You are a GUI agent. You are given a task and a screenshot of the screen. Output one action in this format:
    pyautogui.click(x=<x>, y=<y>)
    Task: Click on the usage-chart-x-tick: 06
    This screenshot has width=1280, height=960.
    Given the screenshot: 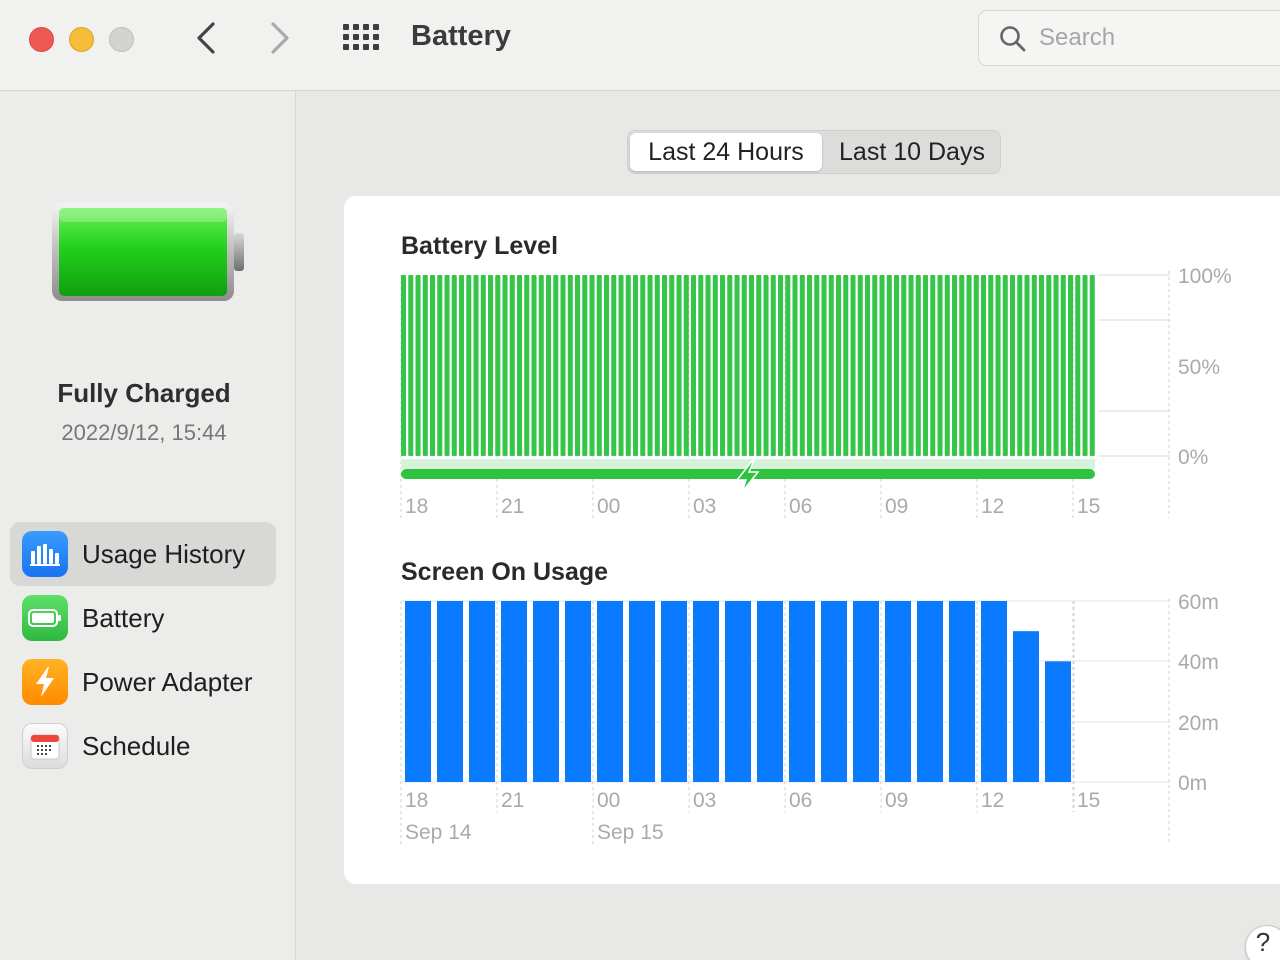 What is the action you would take?
    pyautogui.click(x=800, y=800)
    